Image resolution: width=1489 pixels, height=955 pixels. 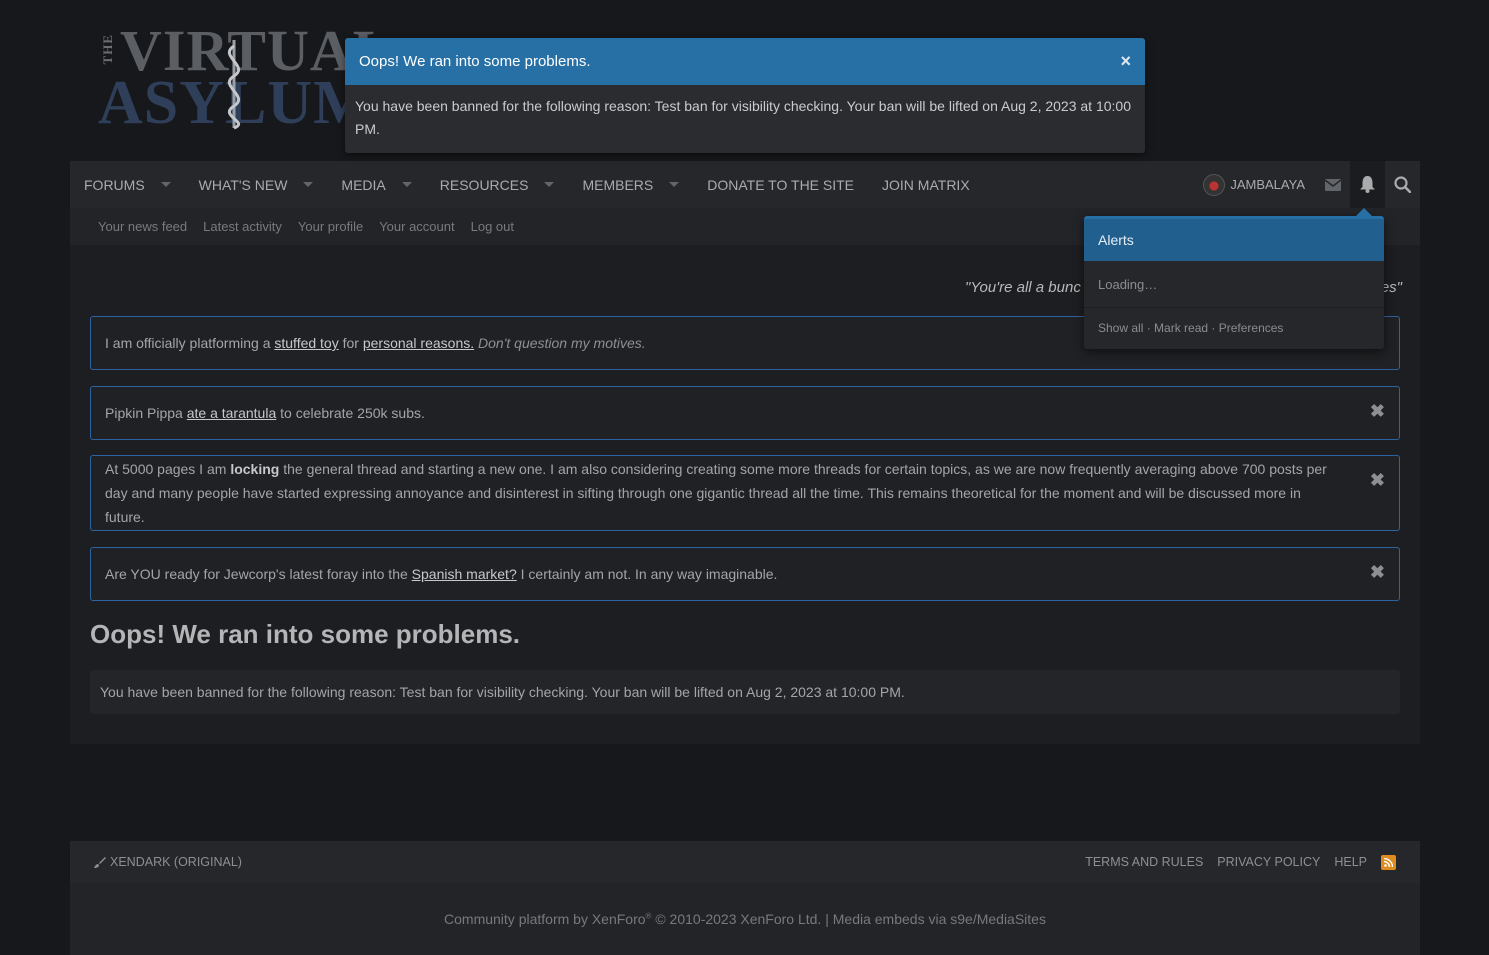 I want to click on notice-text-part: Pipkin Pippa, so click(x=146, y=413).